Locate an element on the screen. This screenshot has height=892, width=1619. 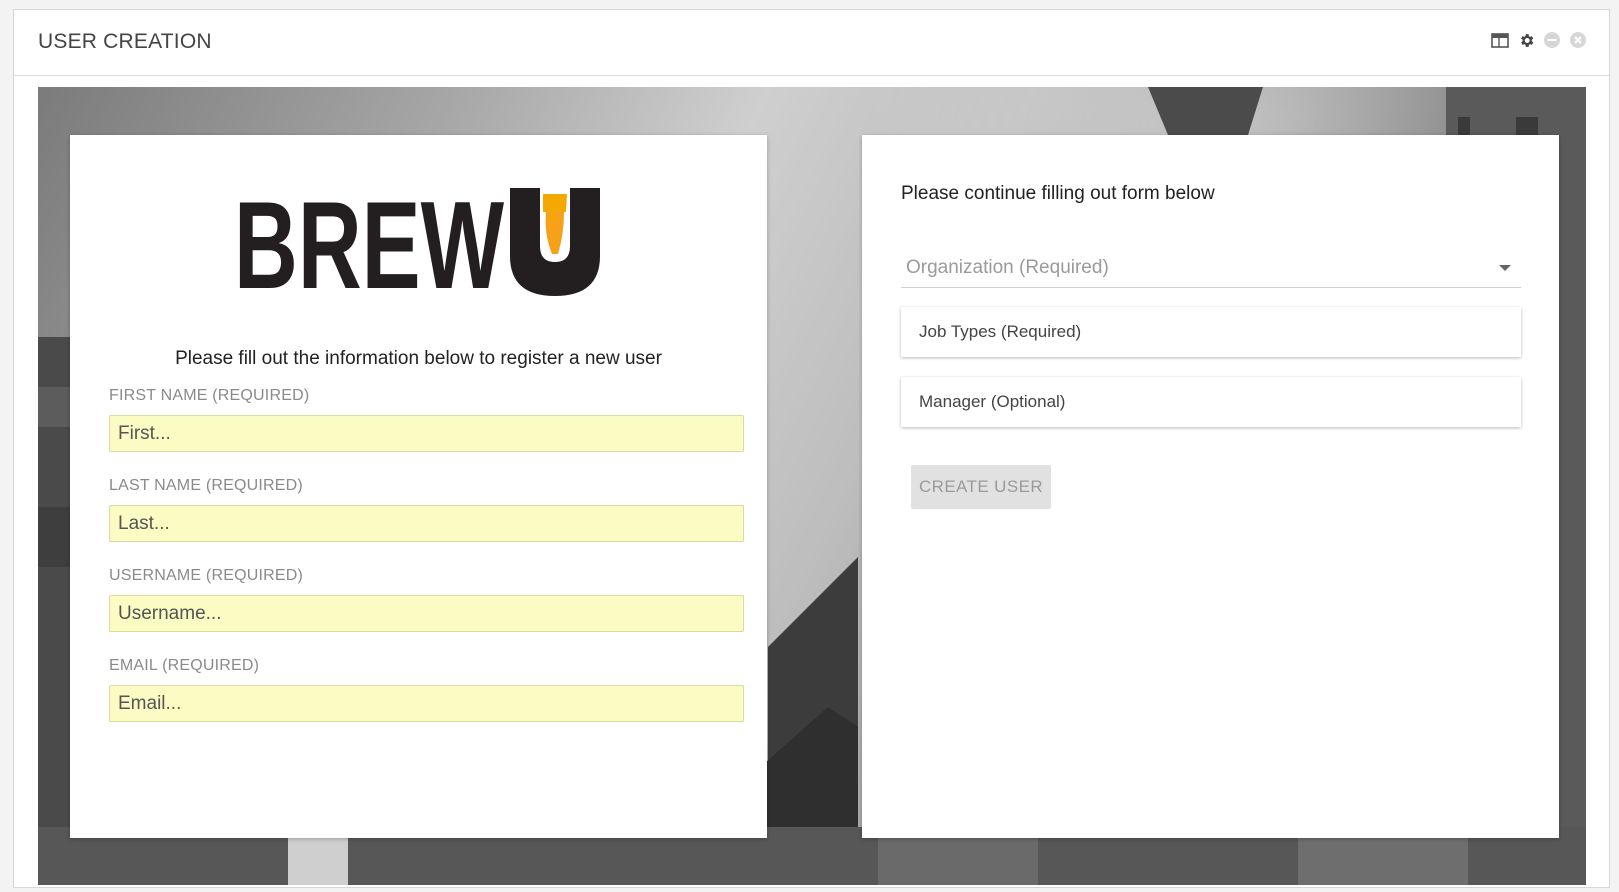
email-input is located at coordinates (426, 703).